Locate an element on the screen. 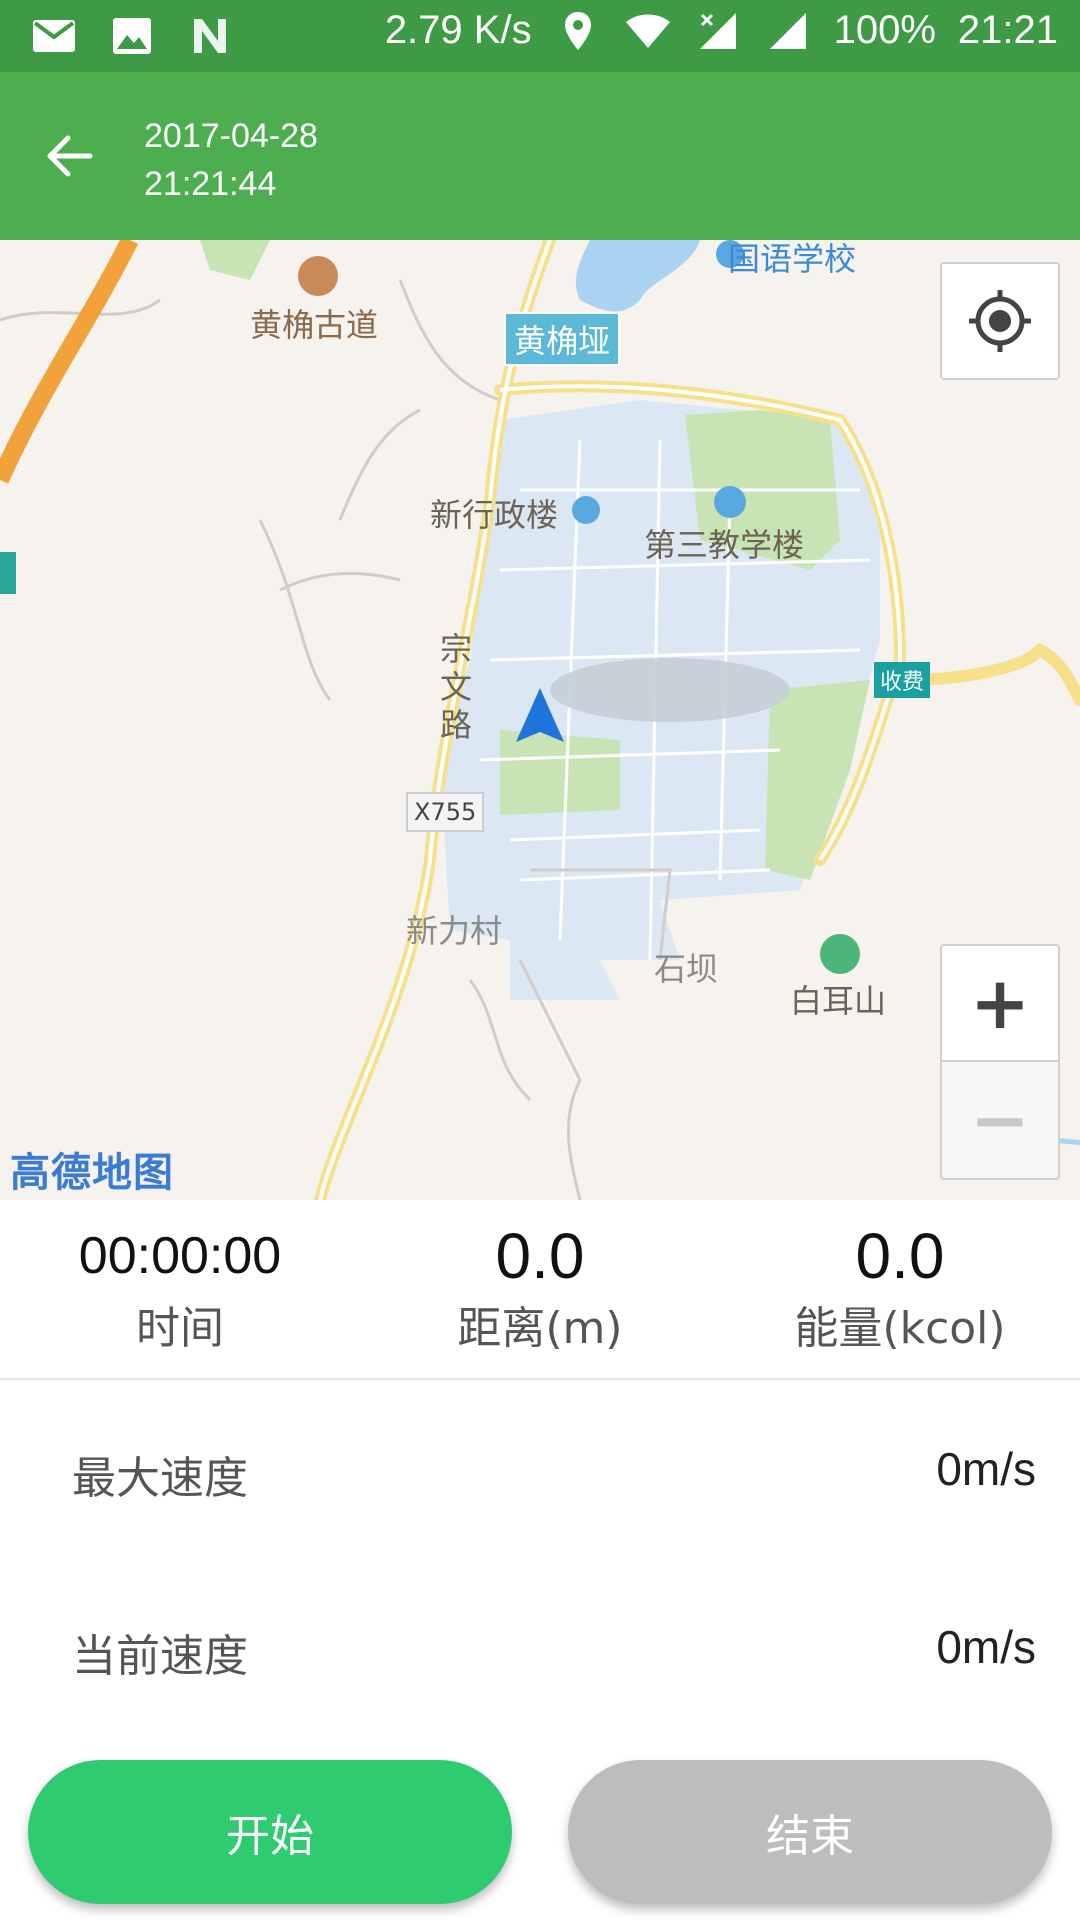  n-icon is located at coordinates (210, 36).